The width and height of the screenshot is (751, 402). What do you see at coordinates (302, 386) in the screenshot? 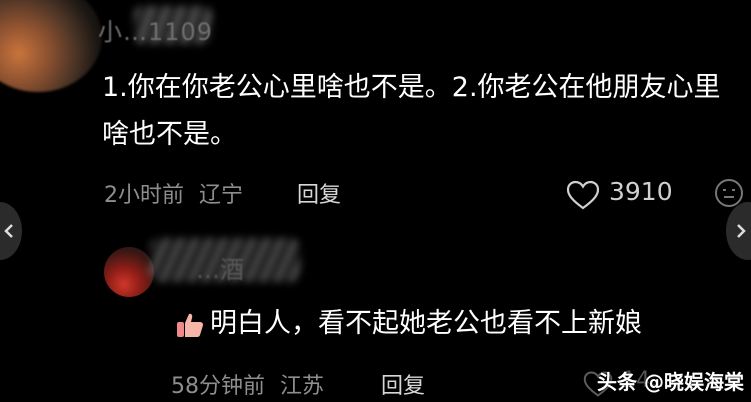
I see `comment-location: 江苏` at bounding box center [302, 386].